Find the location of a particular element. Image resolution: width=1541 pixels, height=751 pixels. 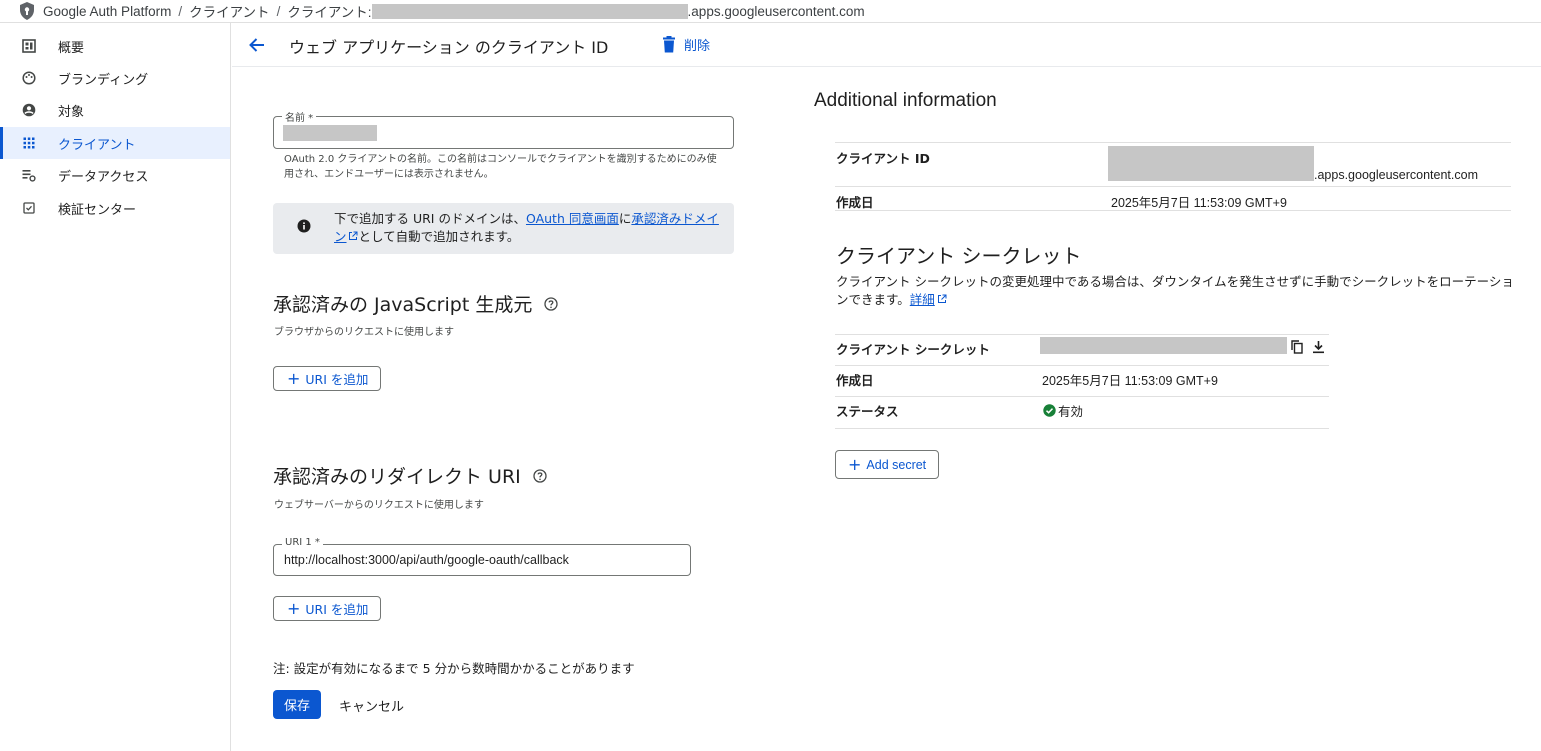

name-field: 名前 * is located at coordinates (503, 129).